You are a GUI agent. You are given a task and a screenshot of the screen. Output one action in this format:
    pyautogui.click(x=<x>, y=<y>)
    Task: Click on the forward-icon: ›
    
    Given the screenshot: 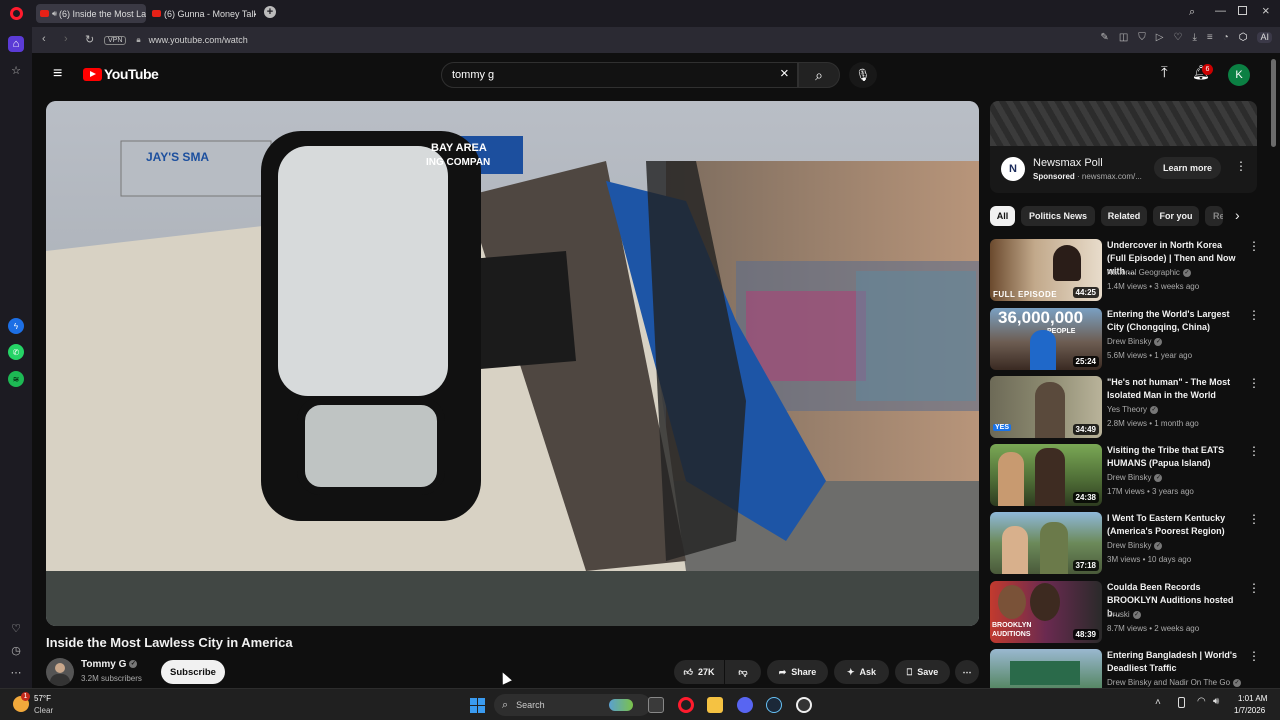 What is the action you would take?
    pyautogui.click(x=66, y=39)
    